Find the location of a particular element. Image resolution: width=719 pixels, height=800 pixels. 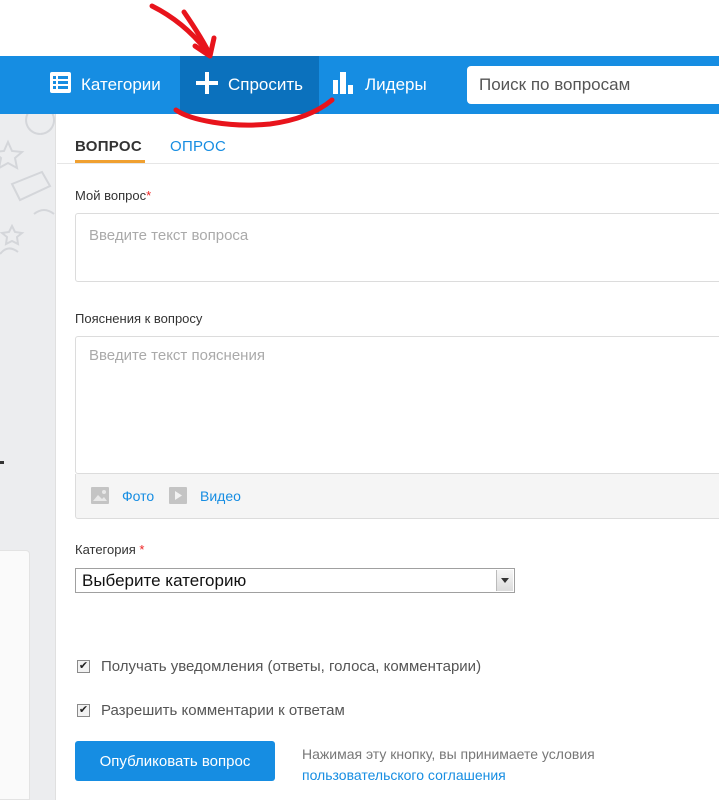

category-label-text: Категория is located at coordinates (105, 549).